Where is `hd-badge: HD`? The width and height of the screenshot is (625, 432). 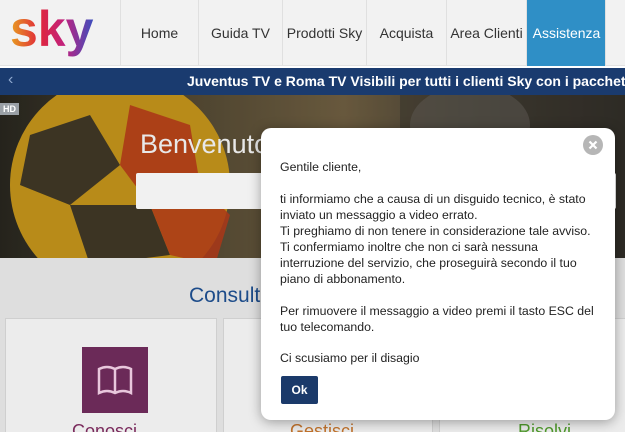 hd-badge: HD is located at coordinates (9, 109).